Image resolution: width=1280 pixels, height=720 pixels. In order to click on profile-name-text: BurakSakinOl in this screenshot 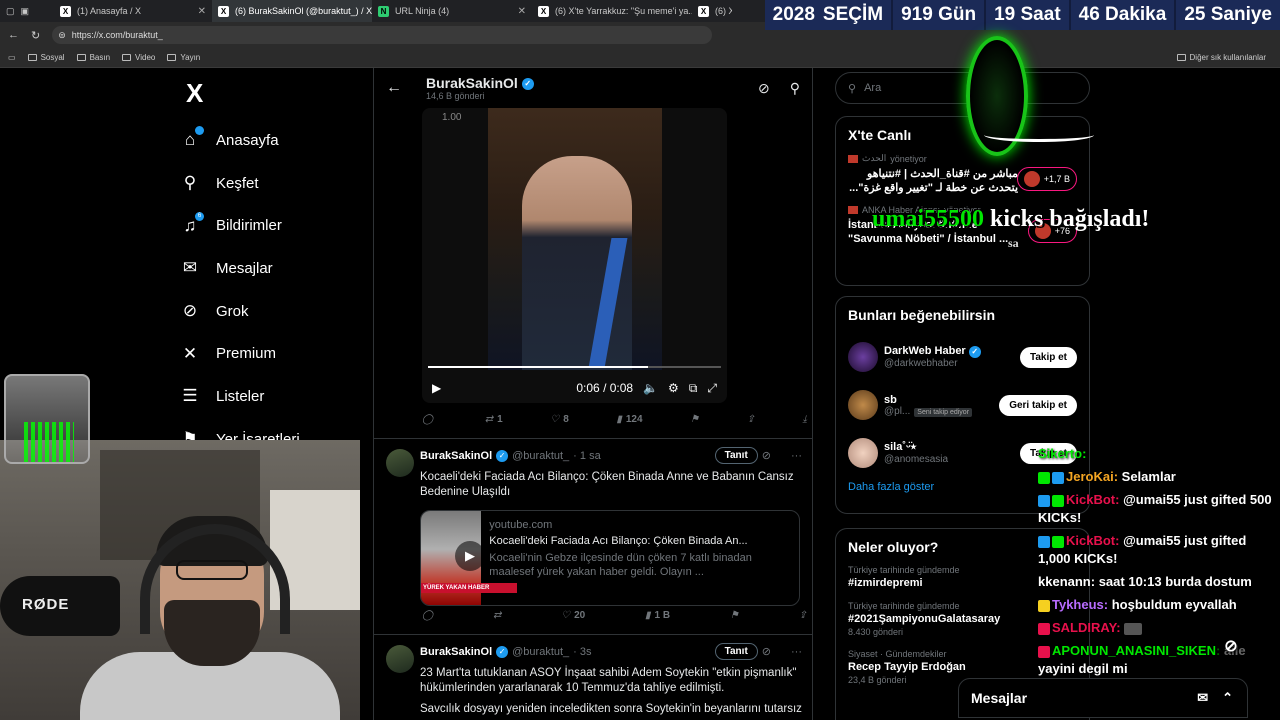, I will do `click(472, 83)`.